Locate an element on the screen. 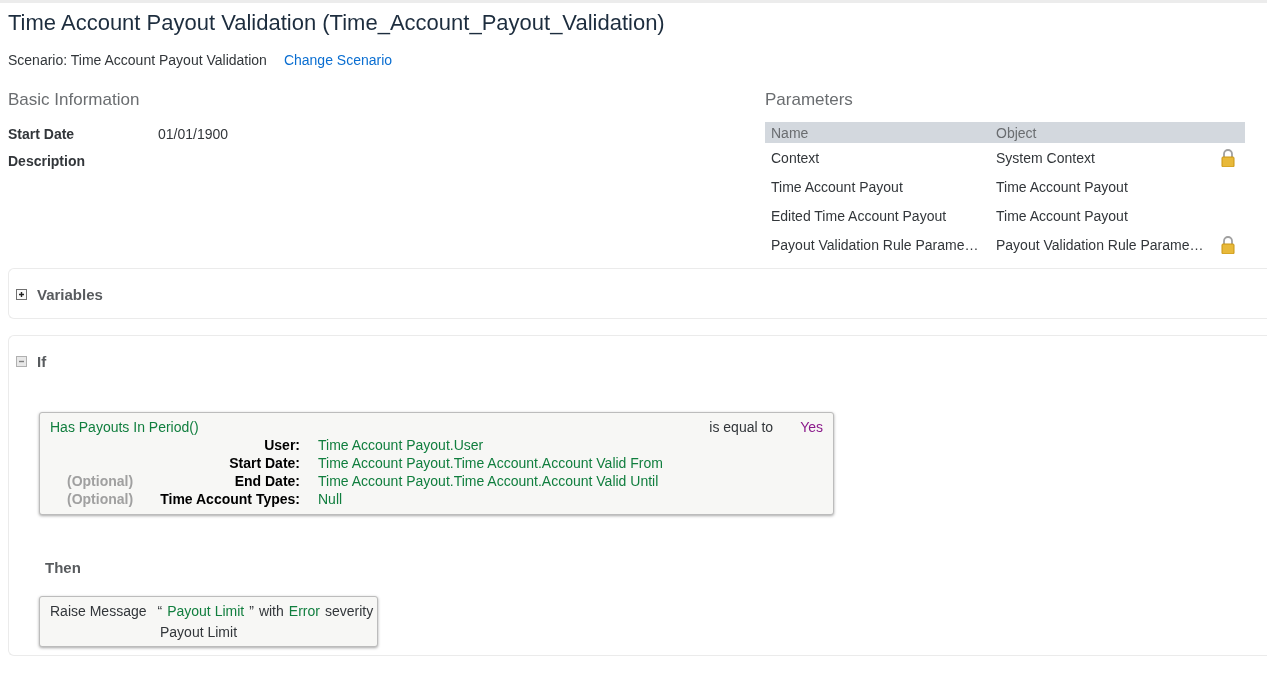  quote-mark: “ is located at coordinates (160, 611).